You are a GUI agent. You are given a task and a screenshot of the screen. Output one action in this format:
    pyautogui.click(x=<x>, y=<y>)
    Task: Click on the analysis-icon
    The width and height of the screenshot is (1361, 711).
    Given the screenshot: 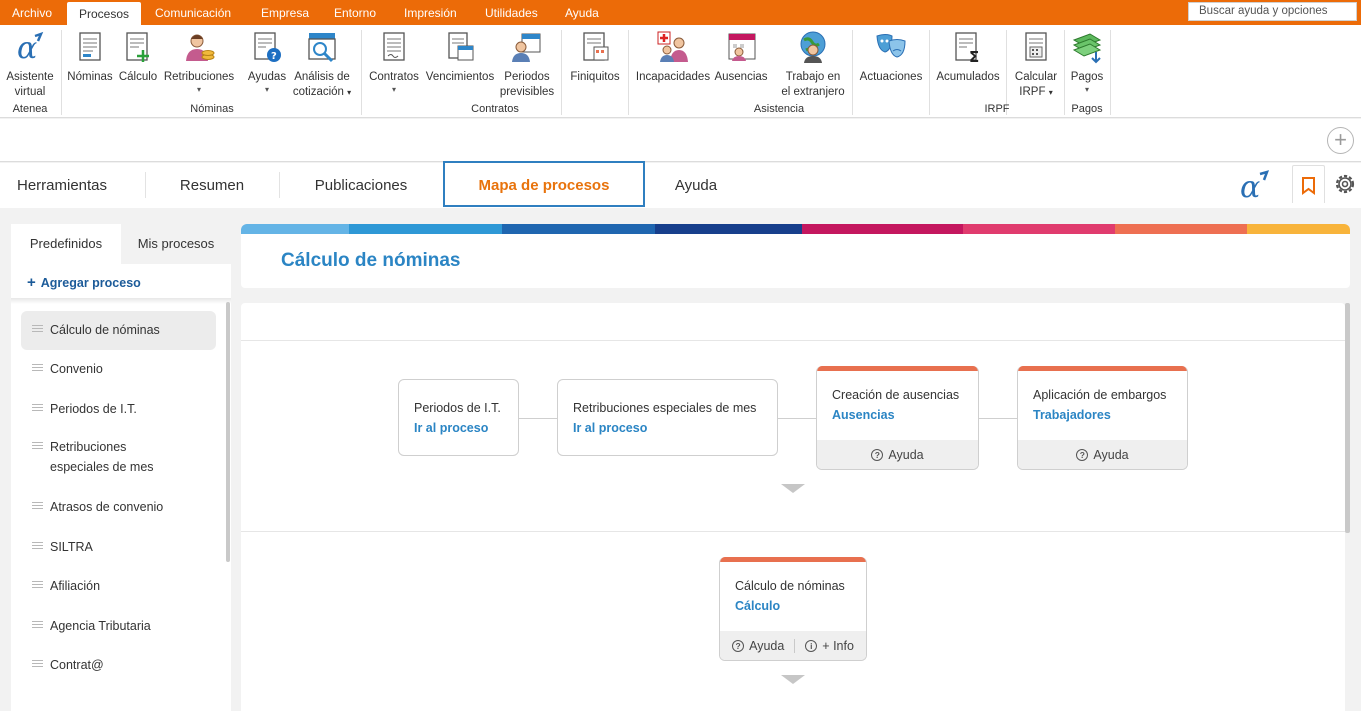 What is the action you would take?
    pyautogui.click(x=322, y=48)
    